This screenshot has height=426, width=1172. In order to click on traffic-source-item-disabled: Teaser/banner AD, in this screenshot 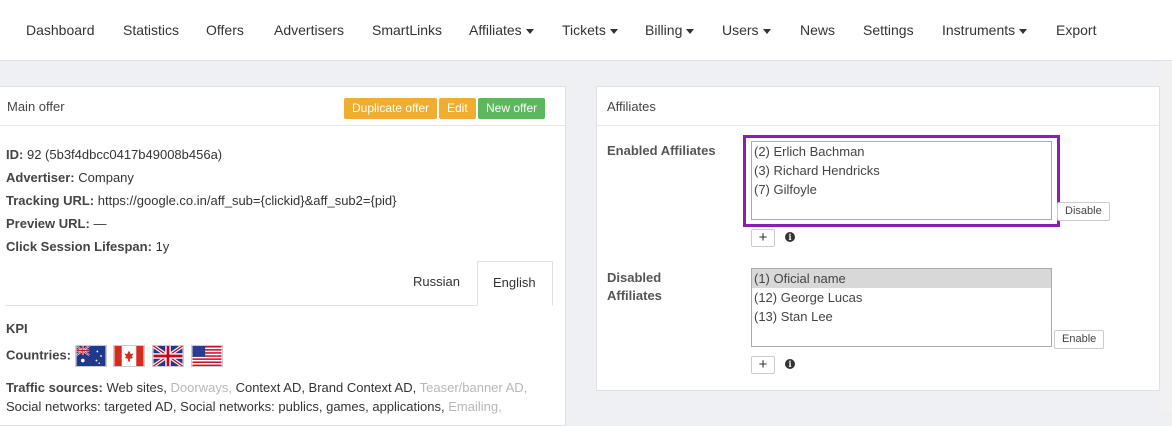, I will do `click(473, 387)`.